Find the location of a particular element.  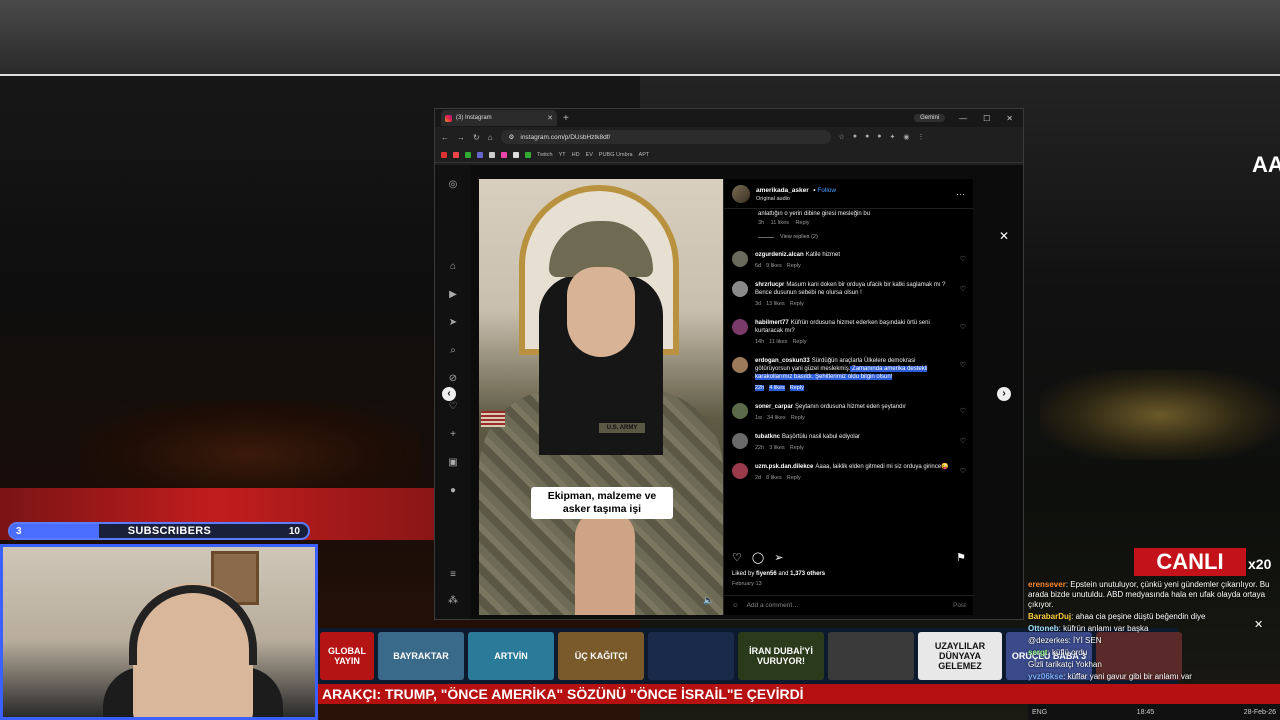

bookmark-item: APT is located at coordinates (644, 155).